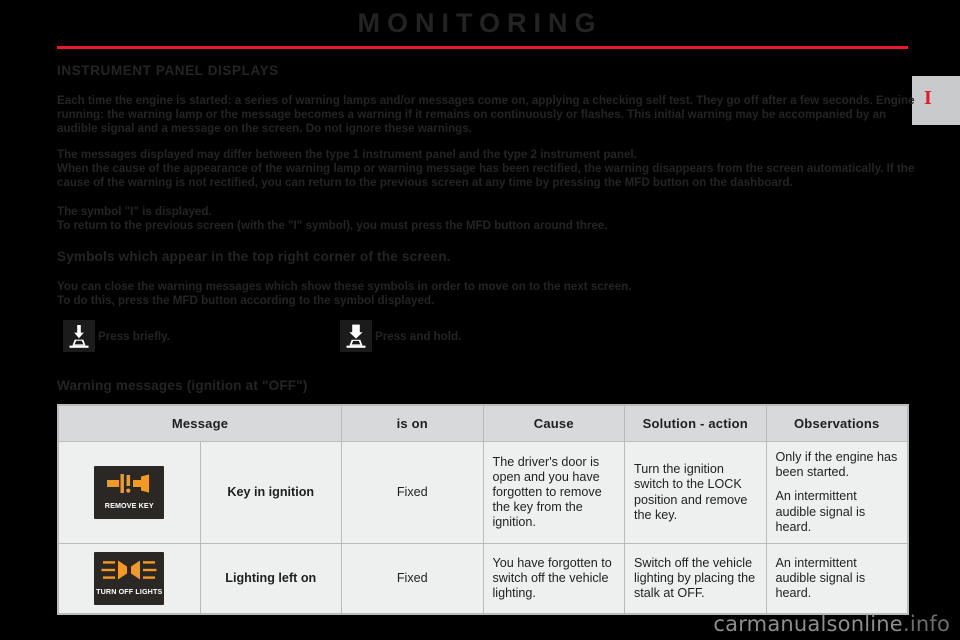 This screenshot has height=640, width=960. Describe the element at coordinates (134, 211) in the screenshot. I see `paragraph-symbol-displayed: The symbol "I" is displayed.` at that location.